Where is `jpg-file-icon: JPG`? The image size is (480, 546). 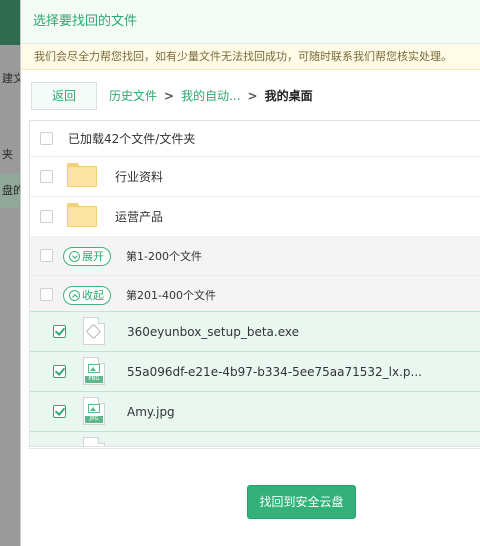 jpg-file-icon: JPG is located at coordinates (94, 411).